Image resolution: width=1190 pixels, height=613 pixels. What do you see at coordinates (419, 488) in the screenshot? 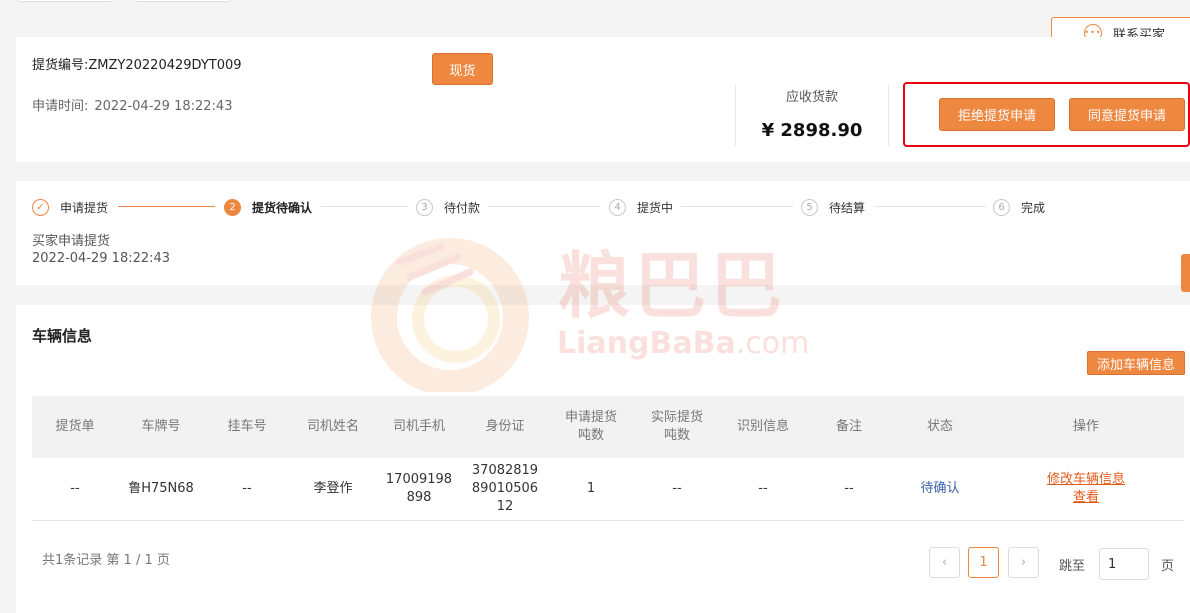
I see `cell-phone: 17009198 898` at bounding box center [419, 488].